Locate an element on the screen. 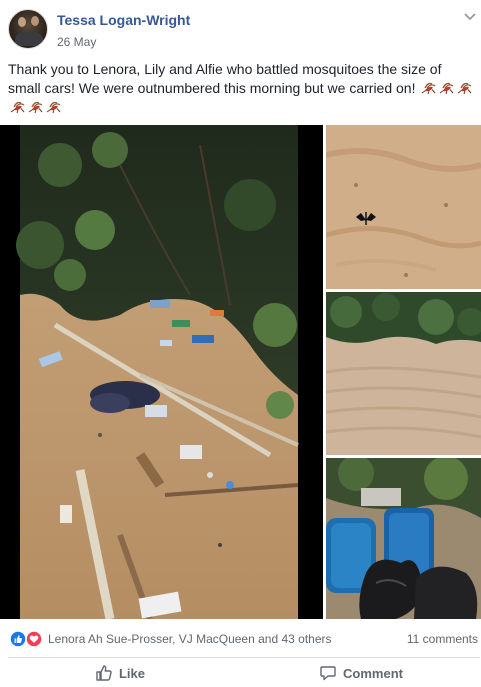 The image size is (481, 687). avatar is located at coordinates (28, 29).